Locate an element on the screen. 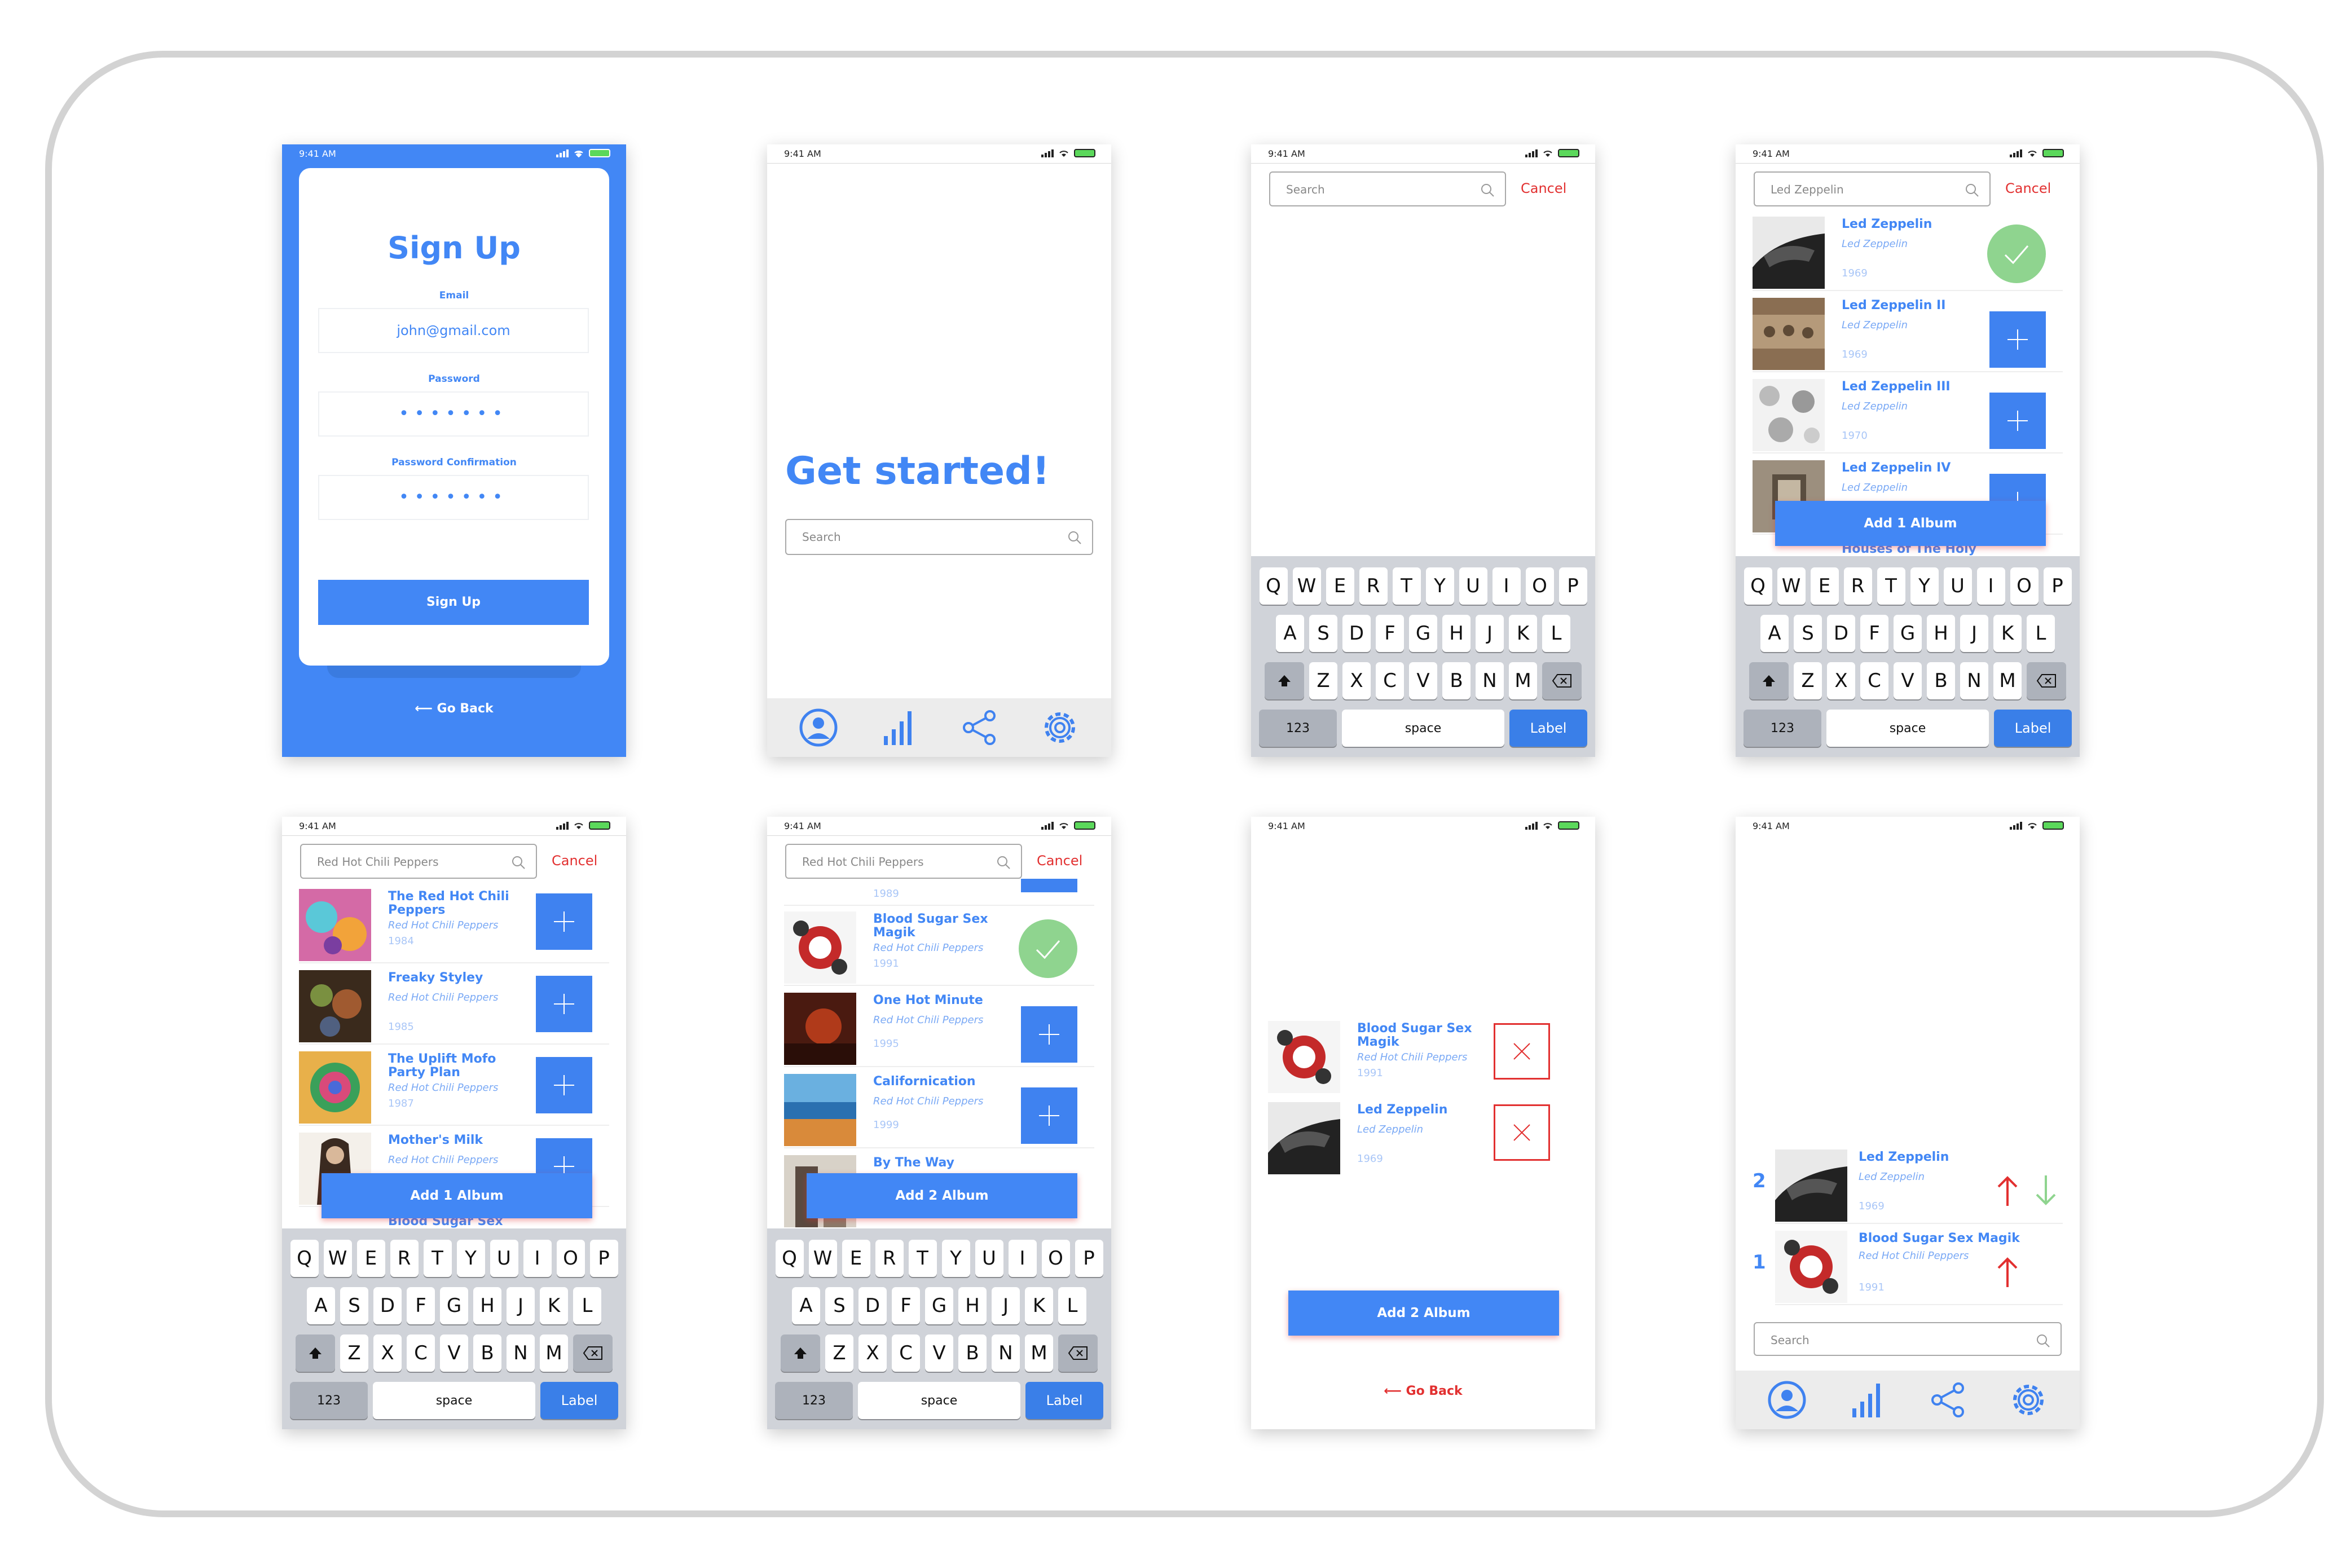 The height and width of the screenshot is (1568, 2351). add-albums-button: Add 2 Album is located at coordinates (1423, 1313).